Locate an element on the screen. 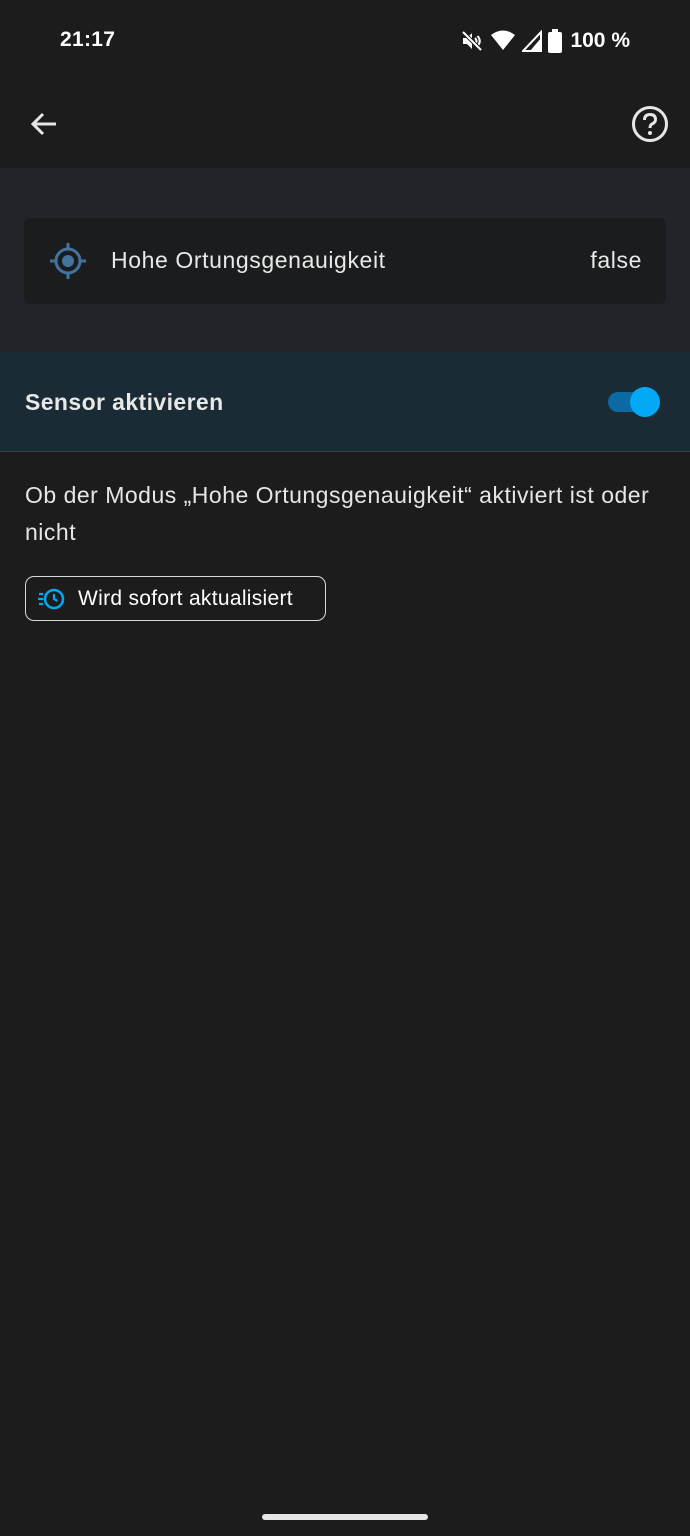 The height and width of the screenshot is (1536, 690). status-icons: 100 % is located at coordinates (545, 41).